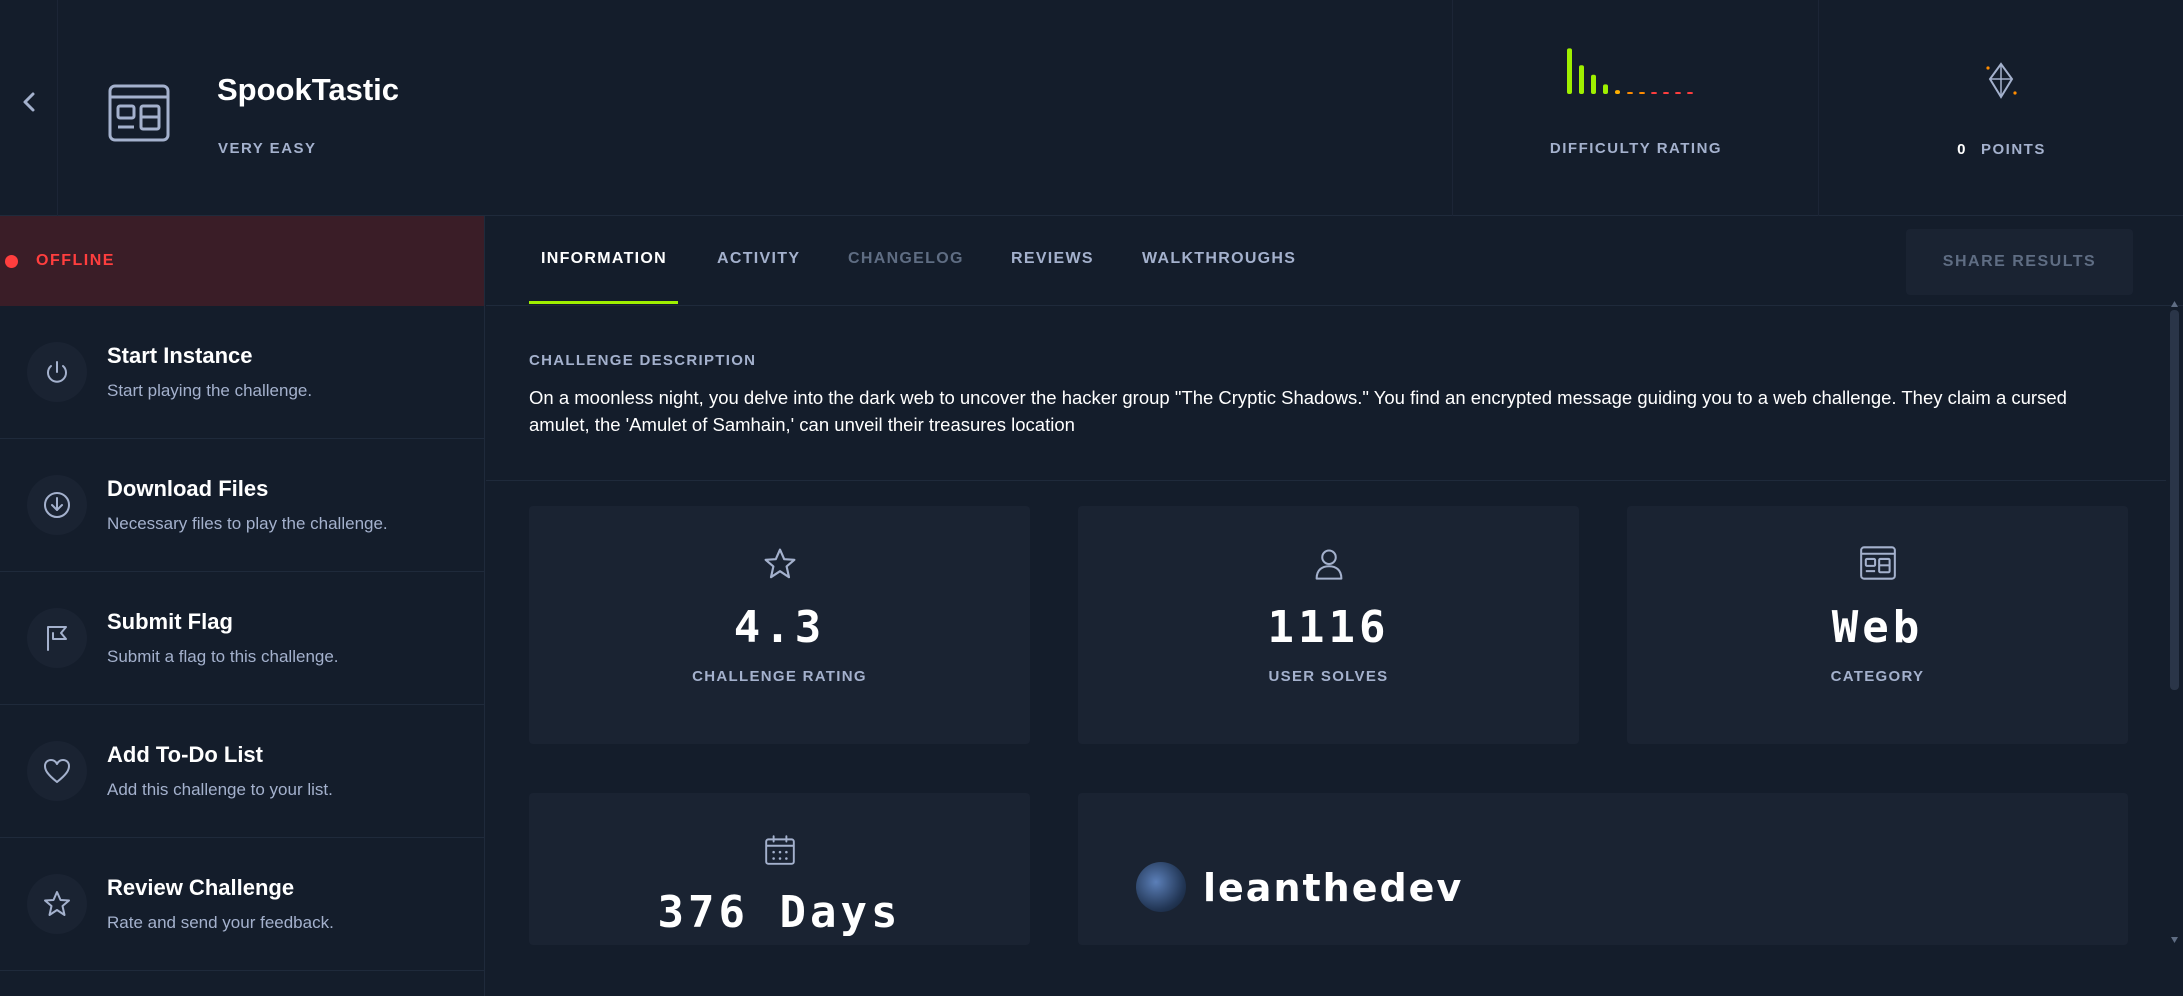 This screenshot has height=996, width=2183. Describe the element at coordinates (185, 754) in the screenshot. I see `sidebar-item-title: Add To-Do List` at that location.